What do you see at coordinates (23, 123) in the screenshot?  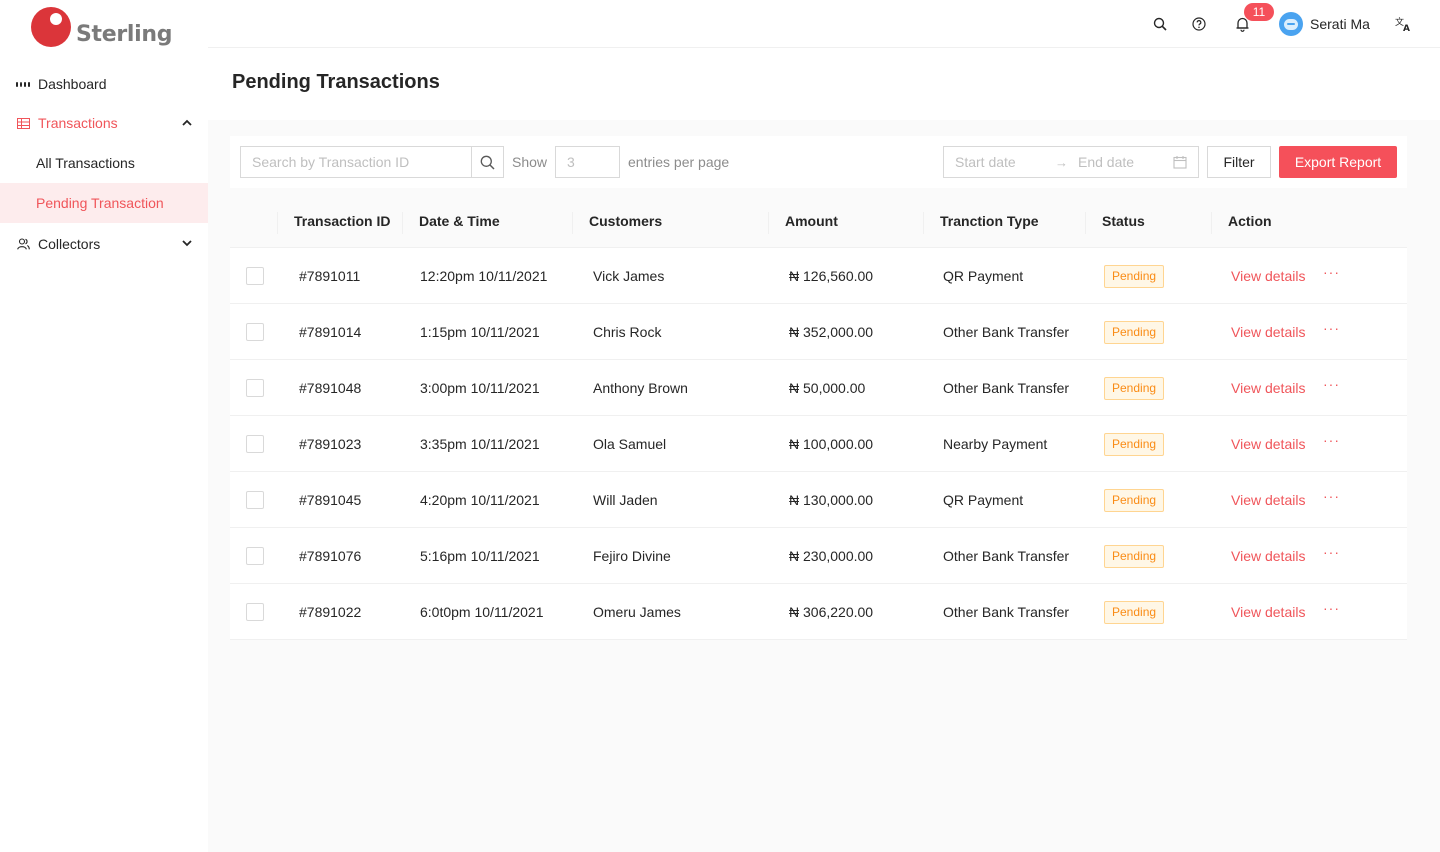 I see `table-icon` at bounding box center [23, 123].